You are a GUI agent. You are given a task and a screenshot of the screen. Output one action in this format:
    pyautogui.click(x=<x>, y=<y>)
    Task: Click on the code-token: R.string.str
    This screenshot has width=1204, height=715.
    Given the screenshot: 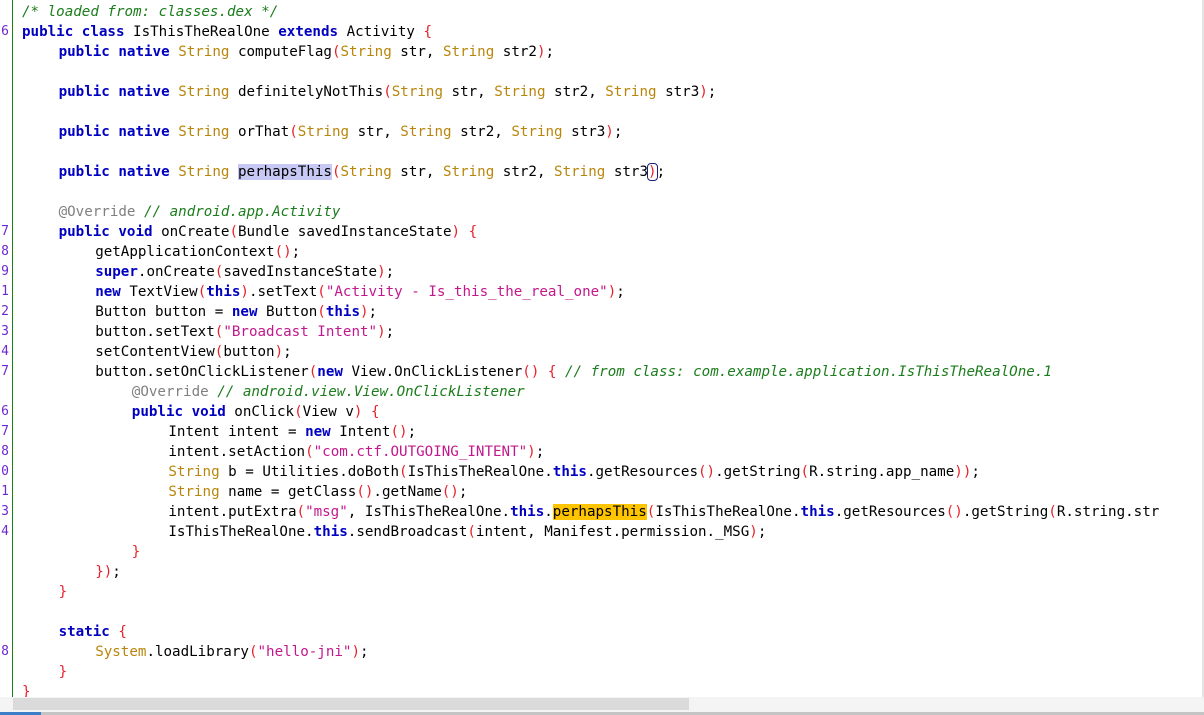 What is the action you would take?
    pyautogui.click(x=1108, y=512)
    